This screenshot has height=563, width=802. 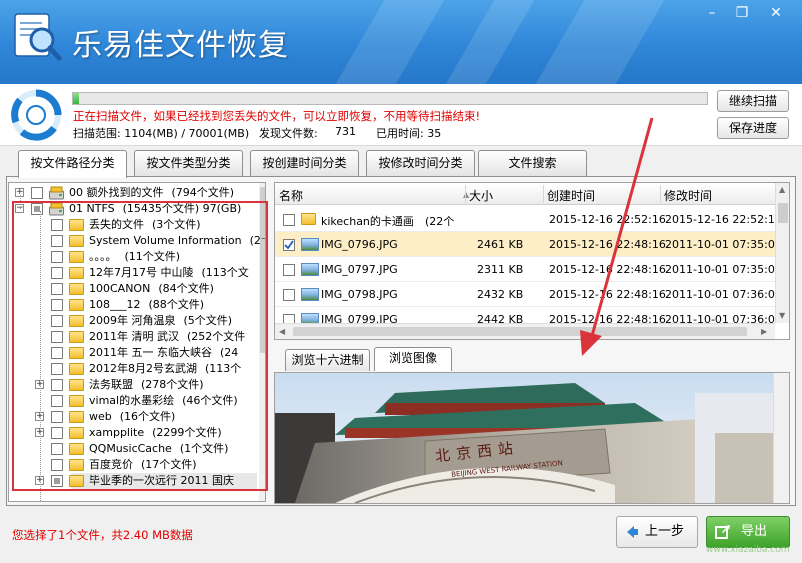 I want to click on file-list-hscrollbar: ◀ ▶, so click(x=525, y=331).